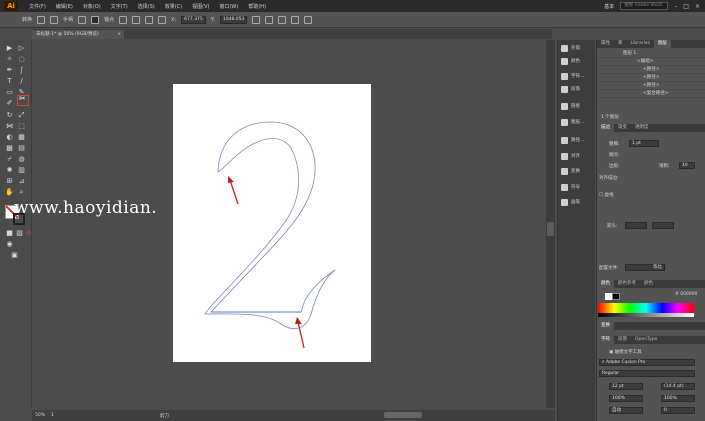  What do you see at coordinates (193, 19) in the screenshot?
I see `x-coordinate-field: 677.375` at bounding box center [193, 19].